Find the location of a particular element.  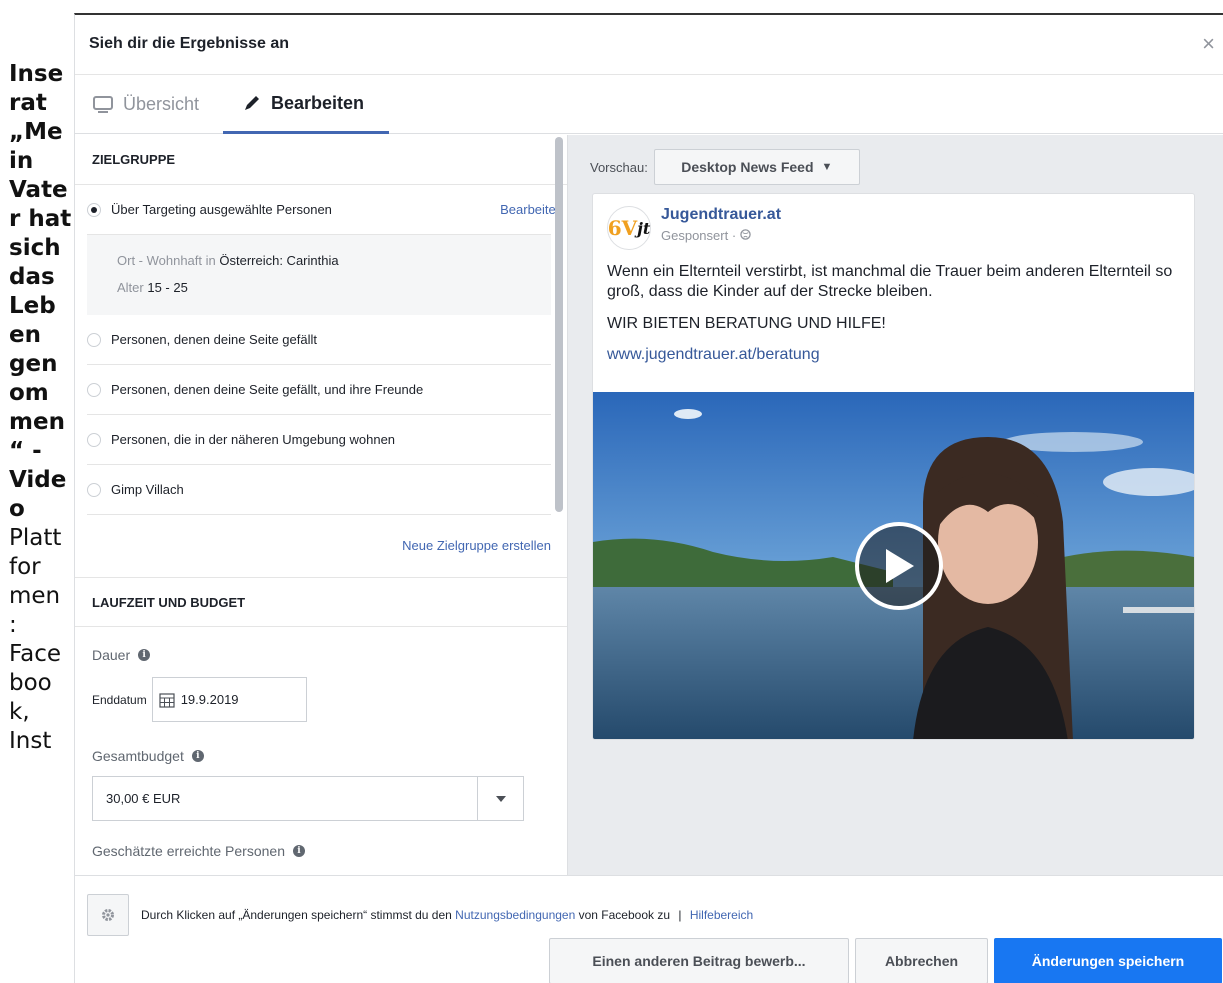

document-text-line: „Me is located at coordinates (36, 132).